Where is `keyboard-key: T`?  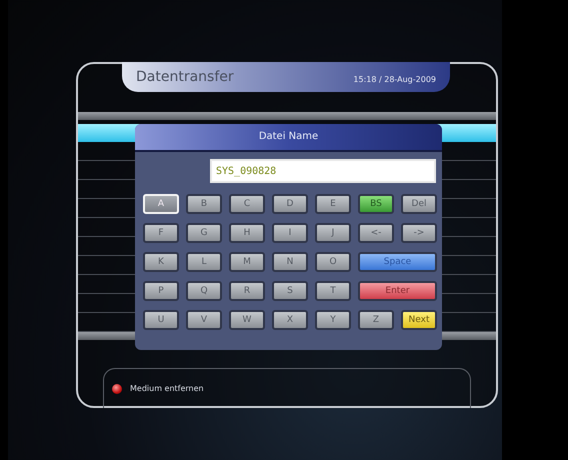
keyboard-key: T is located at coordinates (333, 291).